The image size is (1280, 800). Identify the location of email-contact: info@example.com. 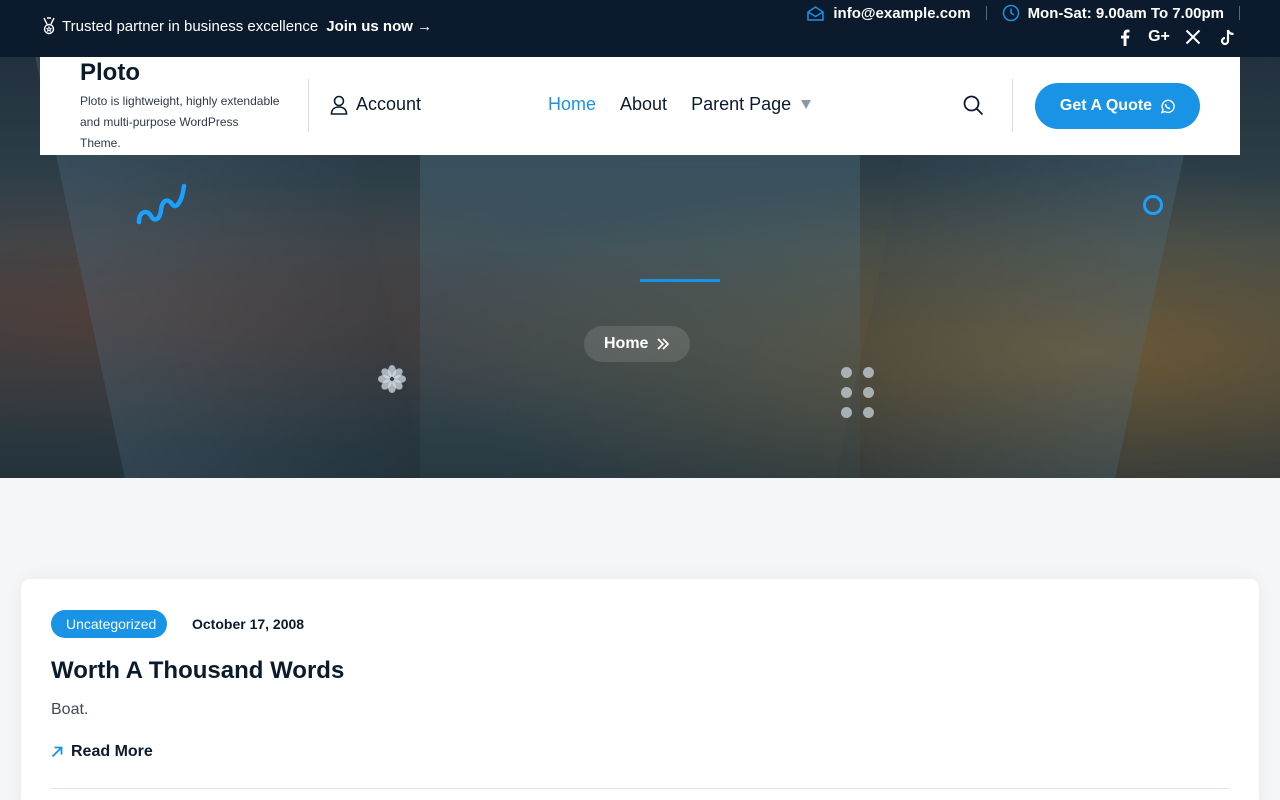
(888, 13).